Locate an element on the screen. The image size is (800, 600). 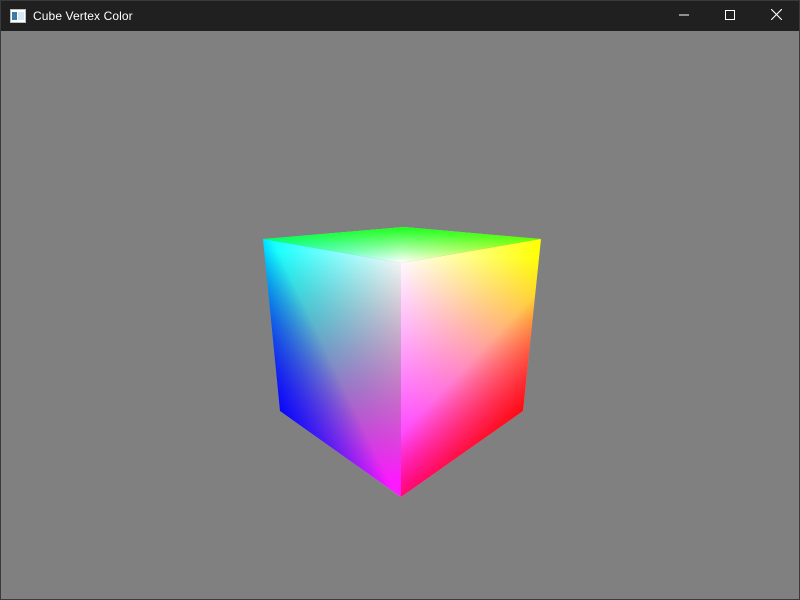
close-icon is located at coordinates (776, 16).